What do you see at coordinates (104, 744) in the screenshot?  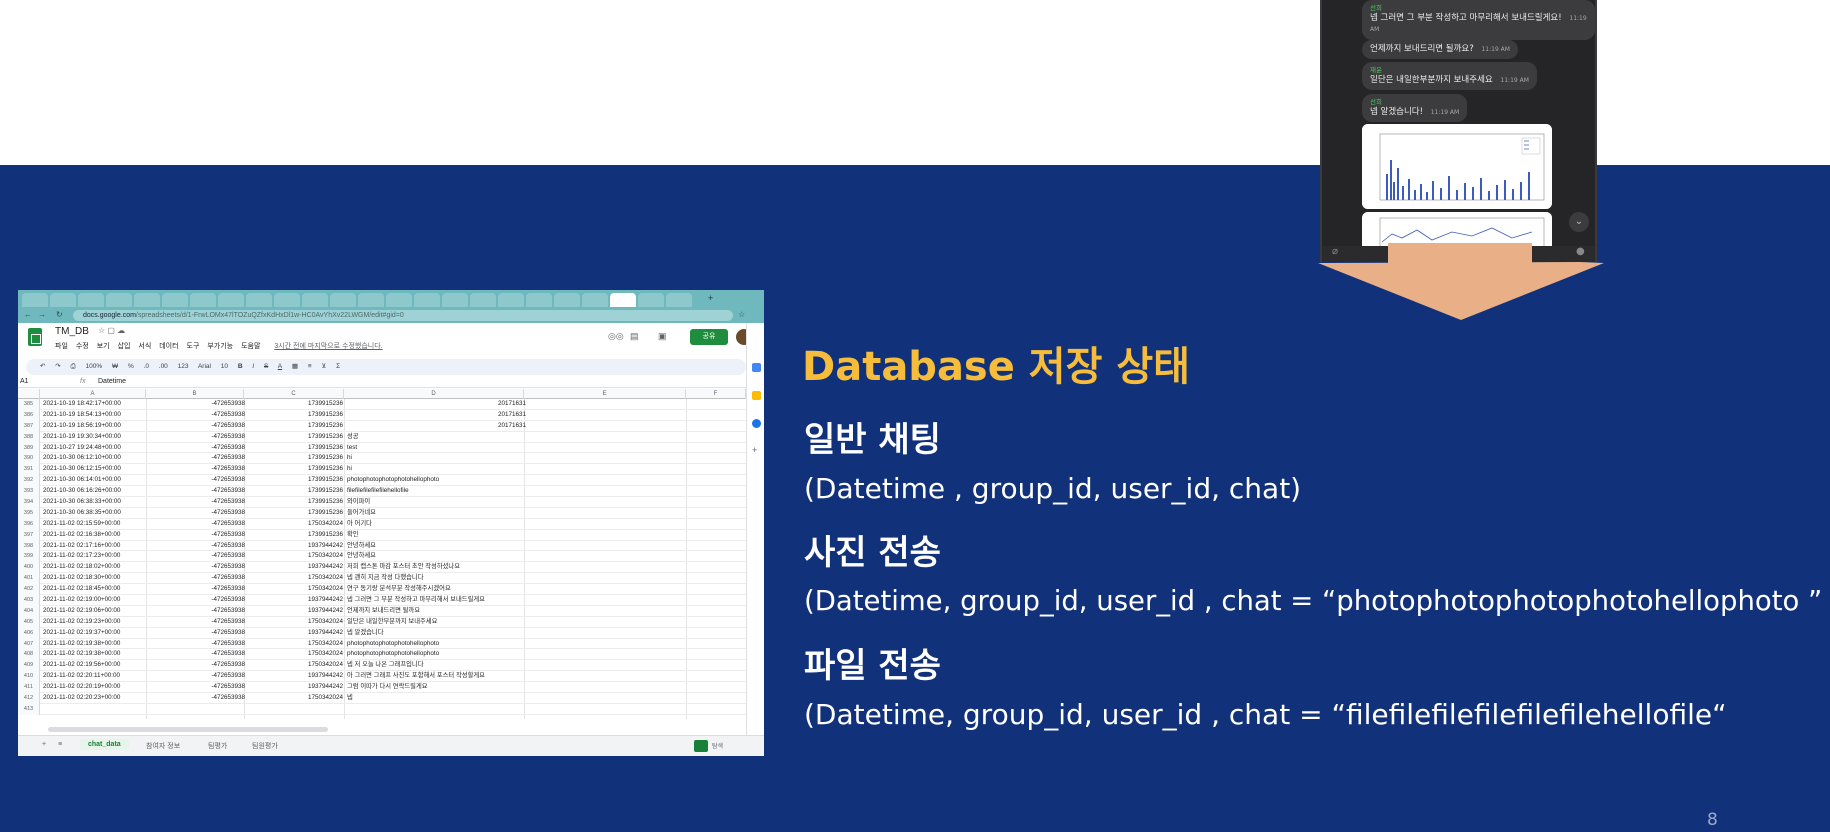 I see `sheet-tab-active: chat_data` at bounding box center [104, 744].